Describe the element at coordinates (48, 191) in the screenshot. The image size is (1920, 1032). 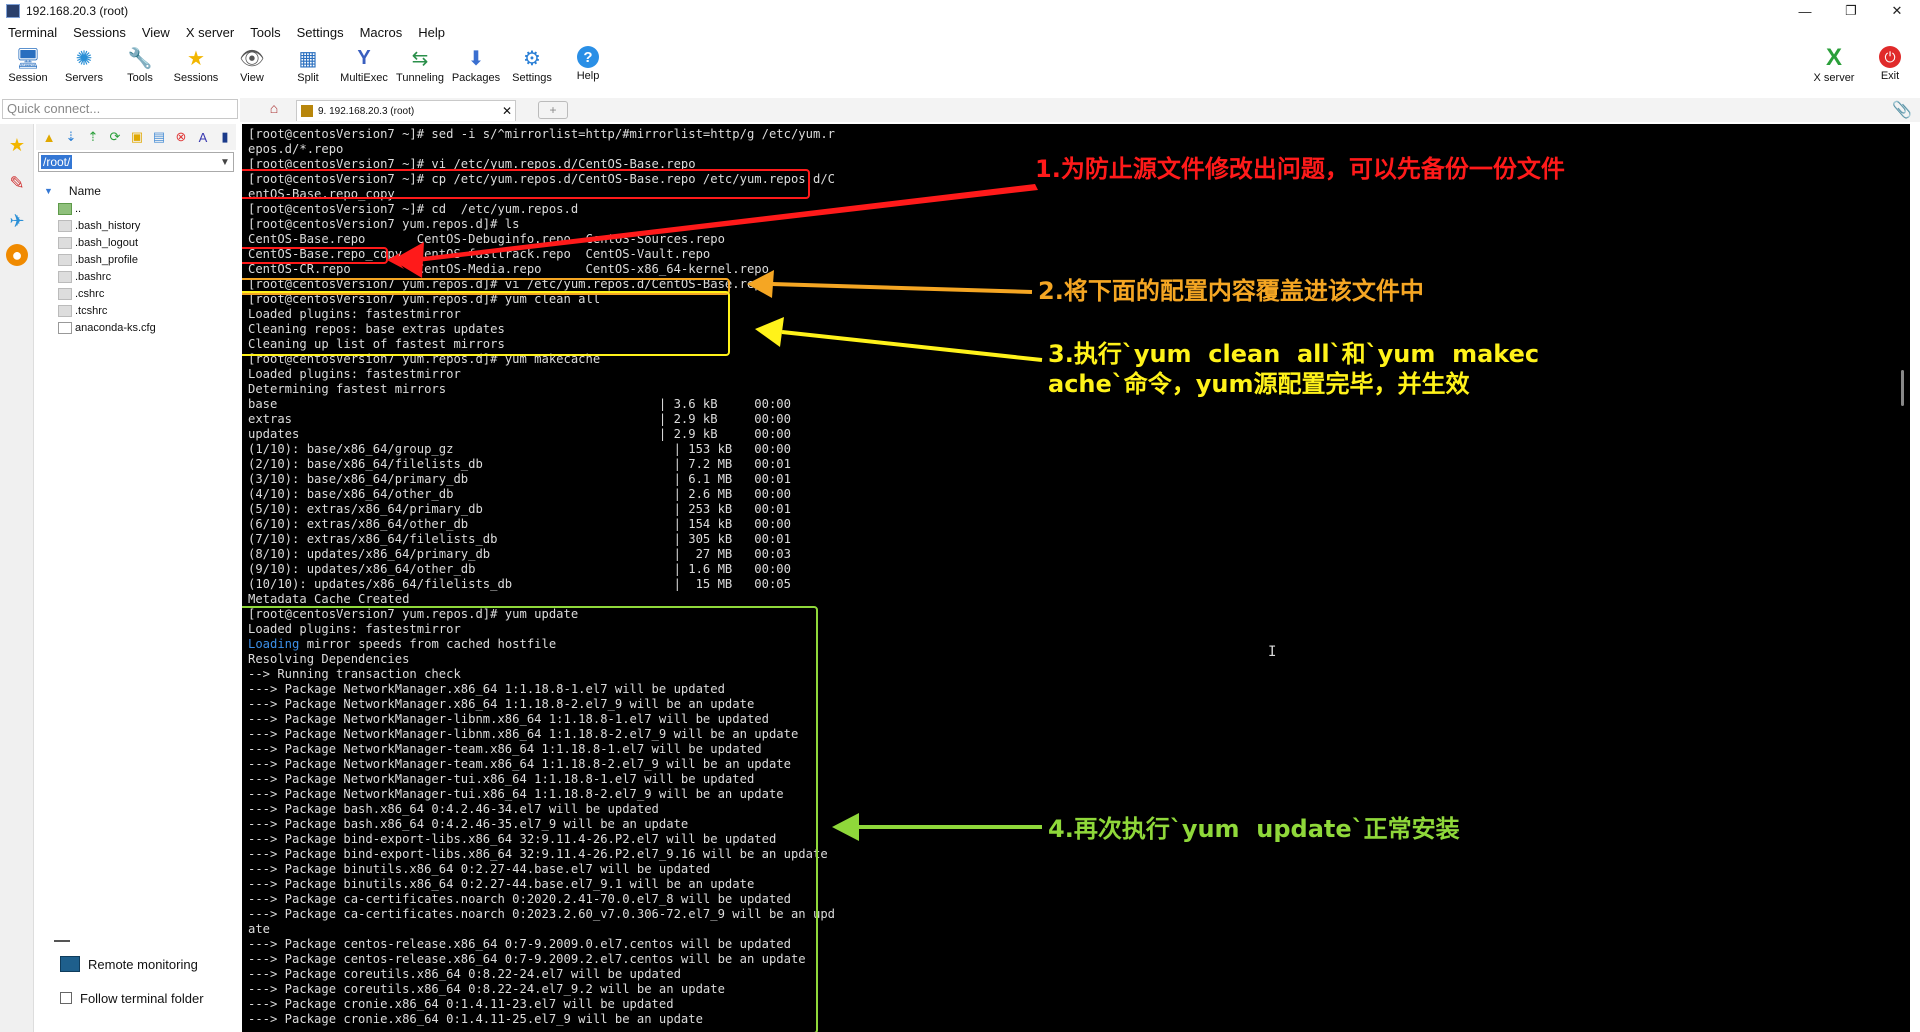
I see `collapse-icon: ▼` at that location.